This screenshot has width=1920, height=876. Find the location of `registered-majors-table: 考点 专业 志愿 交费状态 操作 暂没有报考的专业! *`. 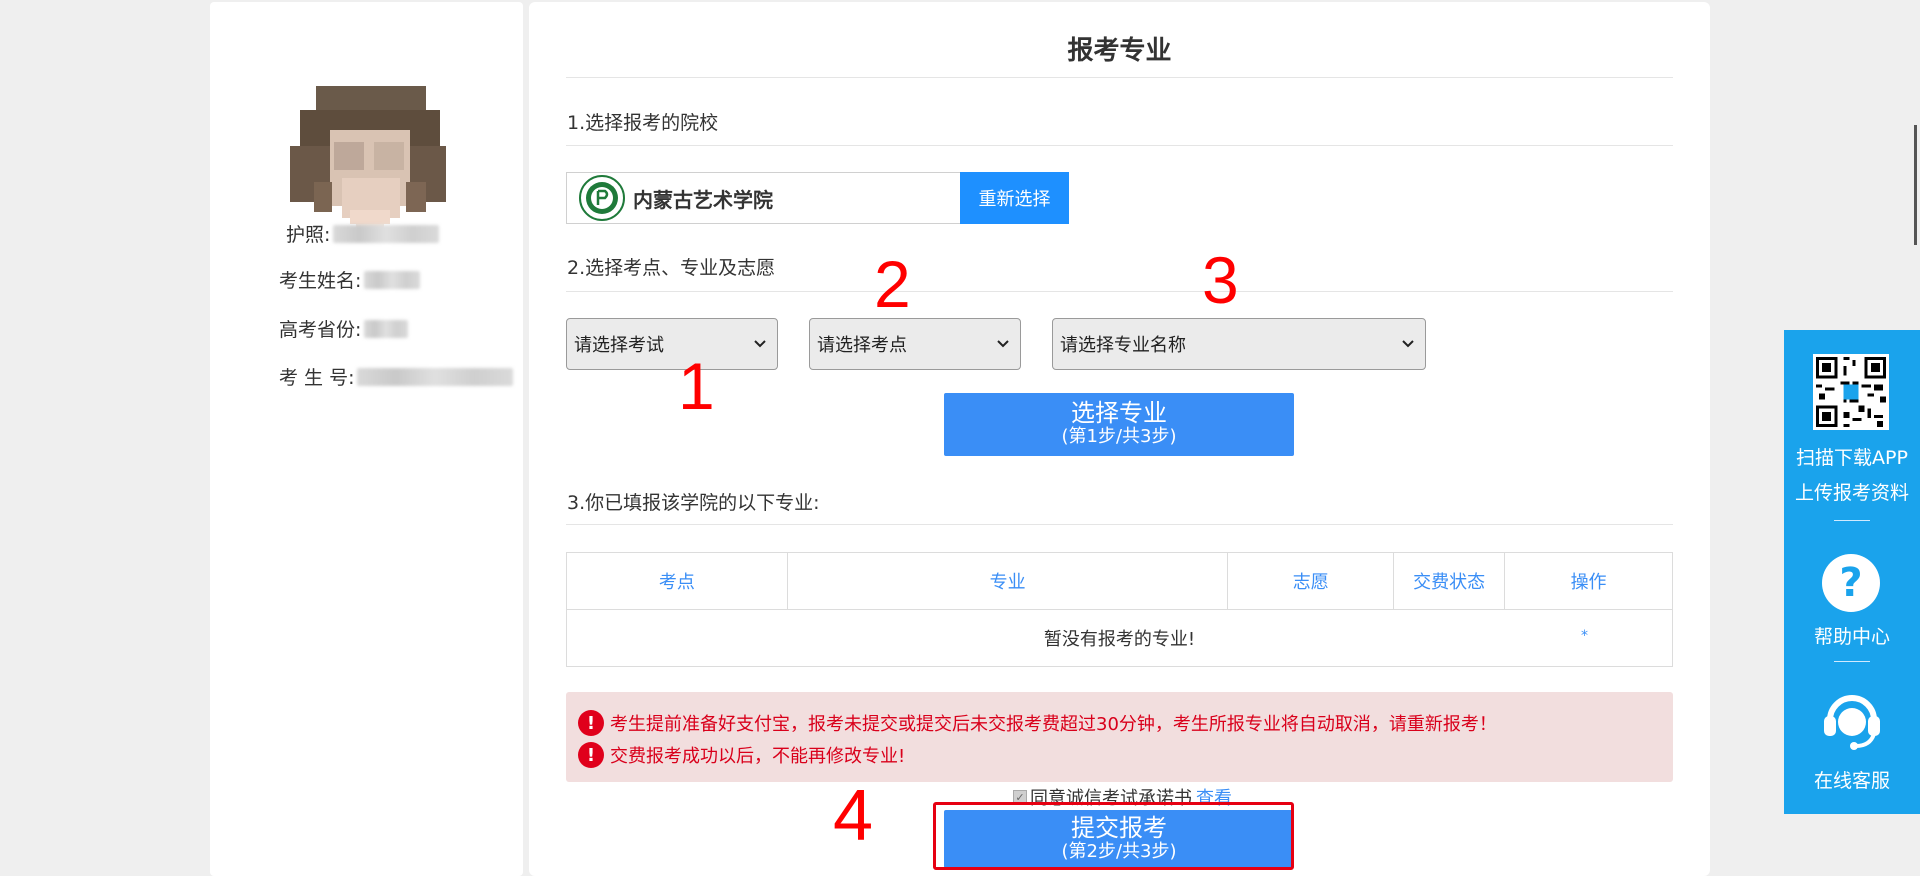

registered-majors-table: 考点 专业 志愿 交费状态 操作 暂没有报考的专业! * is located at coordinates (1119, 609).